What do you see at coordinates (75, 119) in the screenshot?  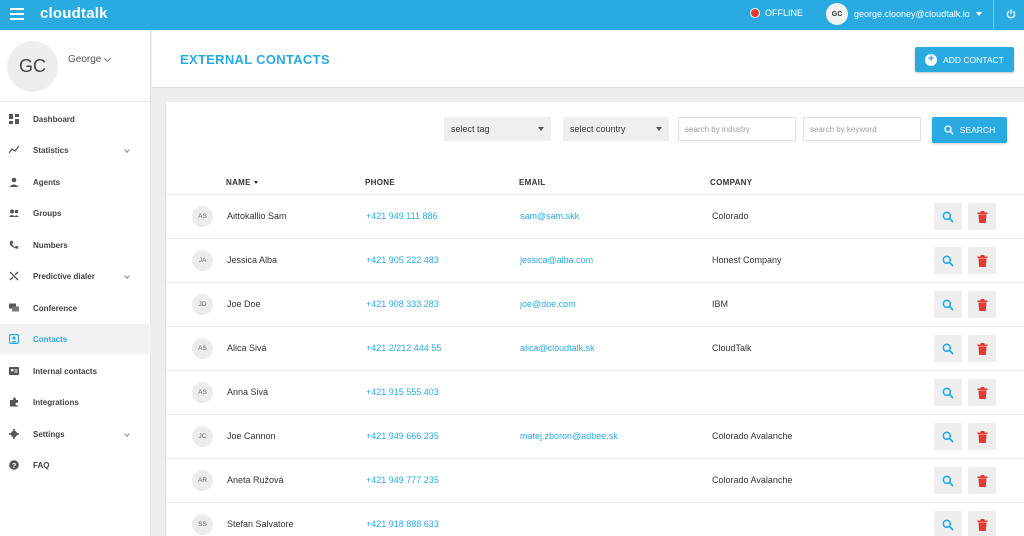 I see `sidebar-item-dashboard: Dashboard` at bounding box center [75, 119].